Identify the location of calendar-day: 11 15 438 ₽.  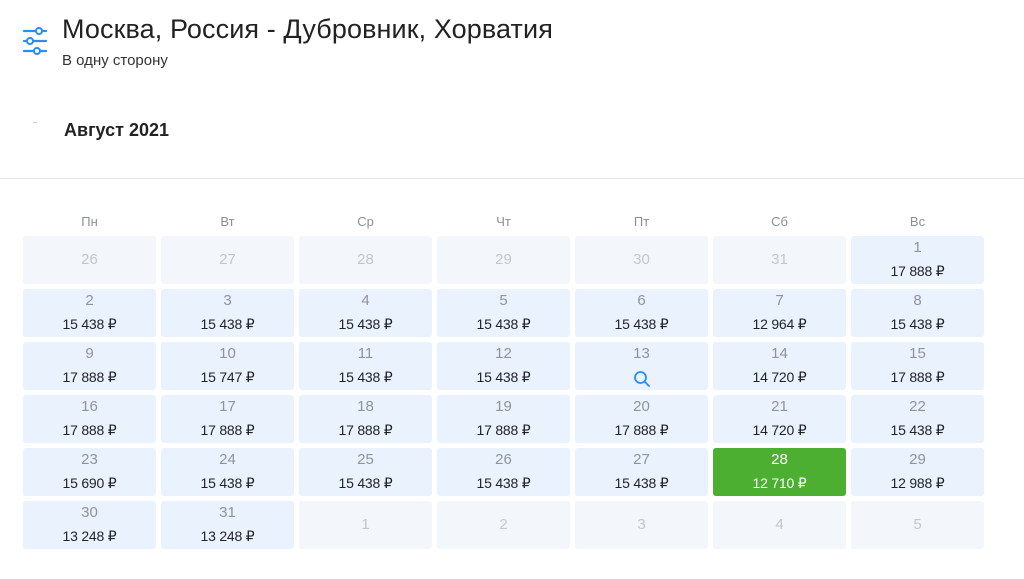
(365, 366).